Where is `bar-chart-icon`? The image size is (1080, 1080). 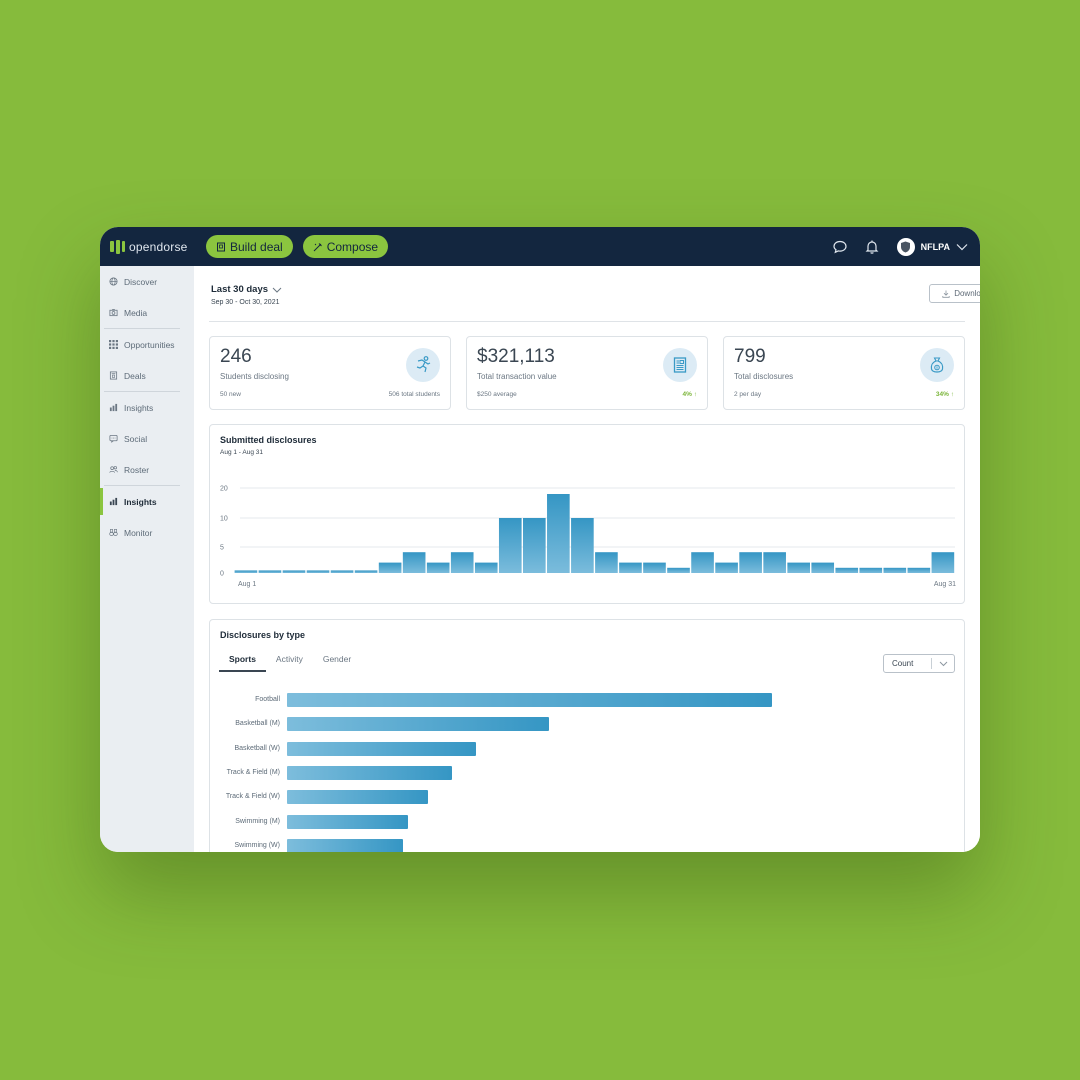 bar-chart-icon is located at coordinates (113, 501).